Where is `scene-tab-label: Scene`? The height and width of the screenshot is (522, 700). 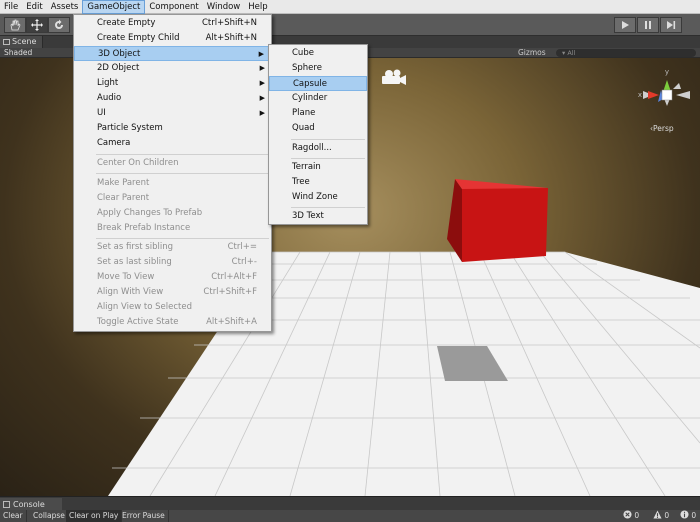 scene-tab-label: Scene is located at coordinates (24, 41).